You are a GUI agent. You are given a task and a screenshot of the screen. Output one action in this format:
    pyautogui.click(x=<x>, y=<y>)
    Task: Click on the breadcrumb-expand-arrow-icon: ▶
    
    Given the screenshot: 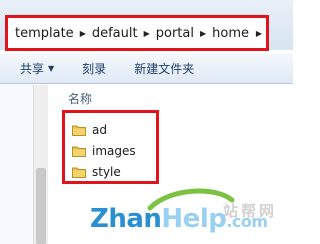 What is the action you would take?
    pyautogui.click(x=259, y=33)
    